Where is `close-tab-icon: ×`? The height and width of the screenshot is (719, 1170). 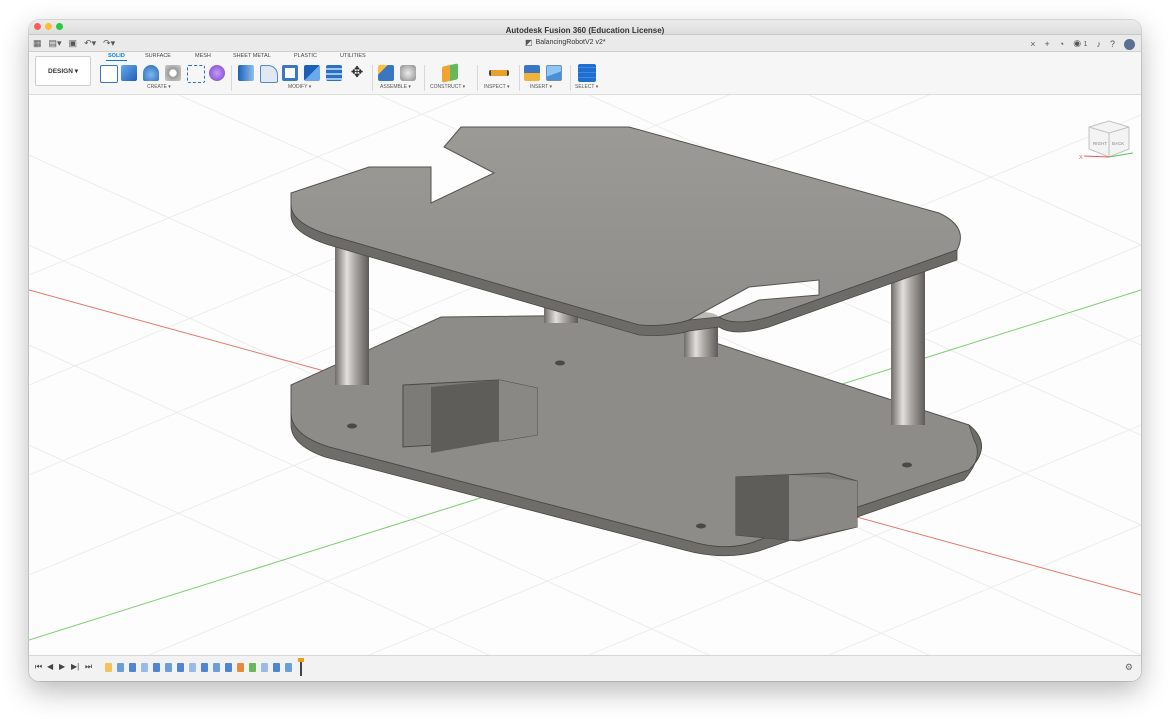 close-tab-icon: × is located at coordinates (1032, 44).